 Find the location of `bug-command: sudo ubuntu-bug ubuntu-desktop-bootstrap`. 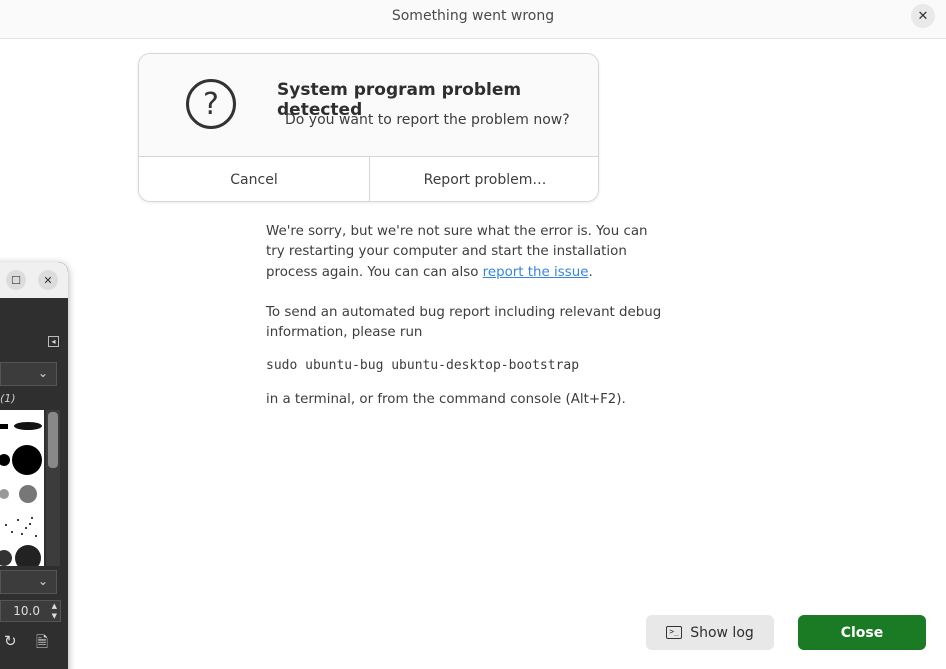

bug-command: sudo ubuntu-bug ubuntu-desktop-bootstrap is located at coordinates (423, 365).